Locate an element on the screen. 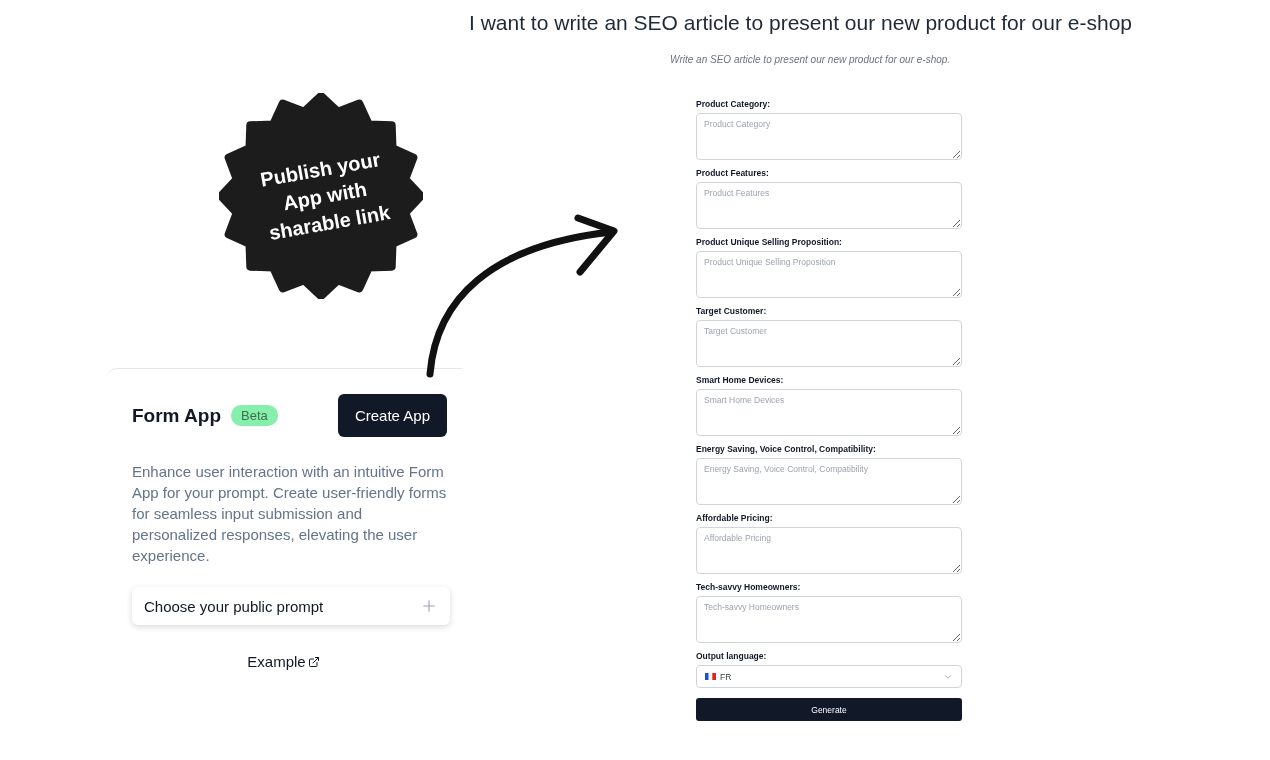 The image size is (1270, 760). plus-icon is located at coordinates (429, 606).